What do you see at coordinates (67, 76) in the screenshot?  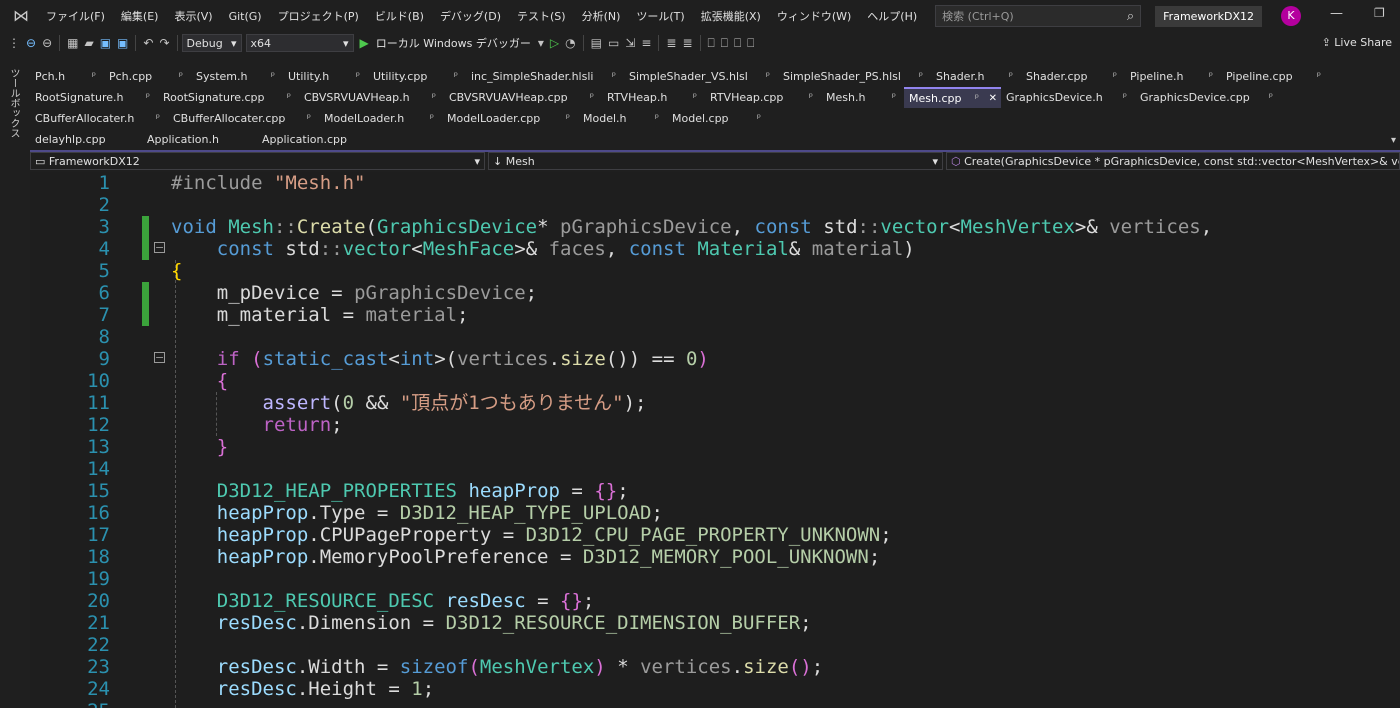 I see `tab-pch-h: Pch.h ᵖ` at bounding box center [67, 76].